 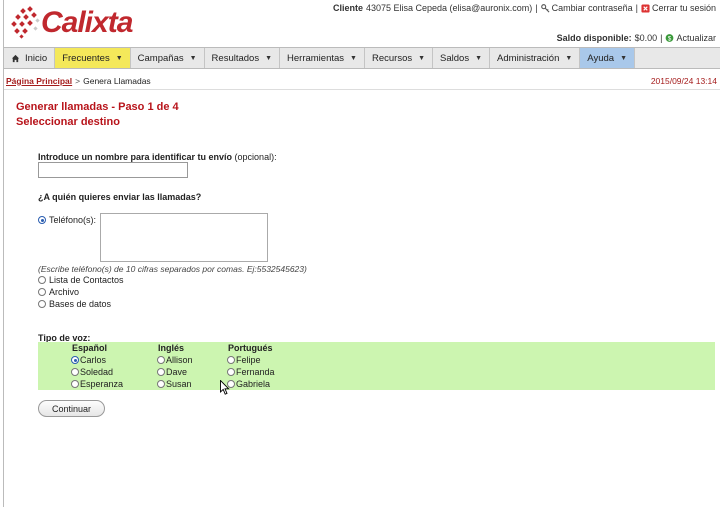 I want to click on voice-option-dave: Dave, so click(x=172, y=372).